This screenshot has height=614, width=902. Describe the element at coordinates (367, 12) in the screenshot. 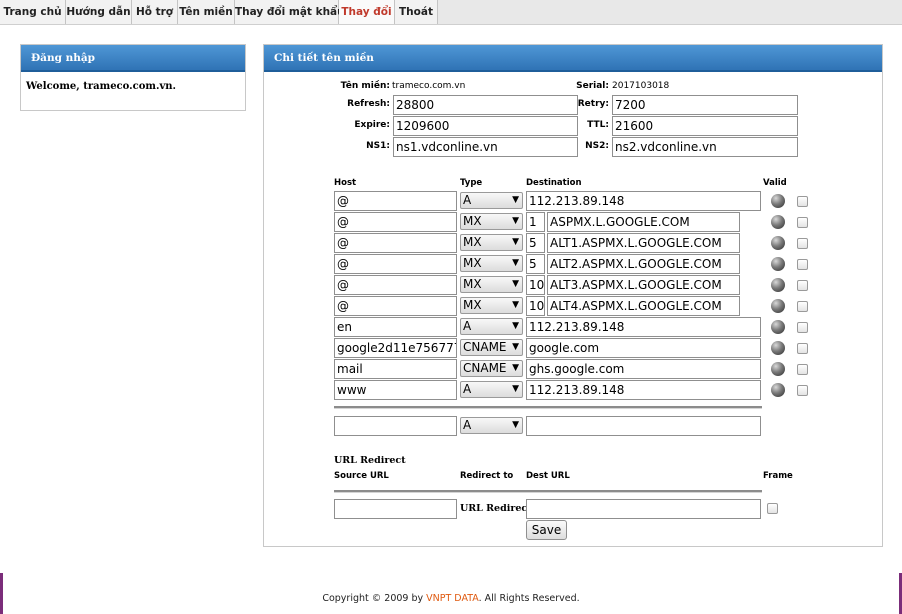

I see `tab-thay-doi: Thay đổi` at that location.